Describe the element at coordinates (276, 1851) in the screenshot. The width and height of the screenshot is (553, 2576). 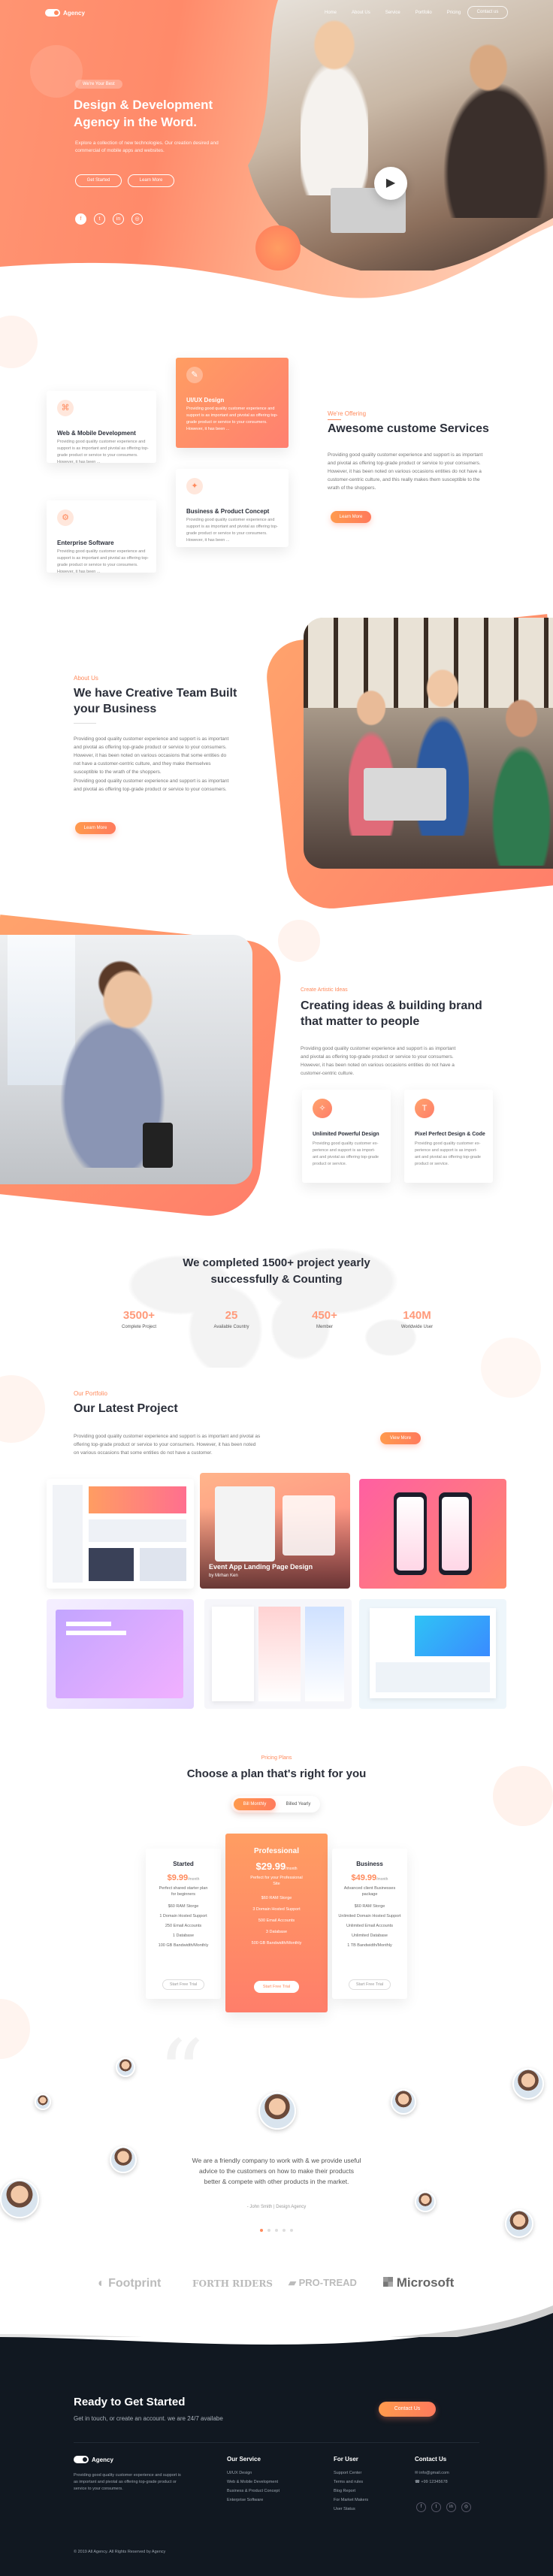
I see `plan-name: Professional` at that location.